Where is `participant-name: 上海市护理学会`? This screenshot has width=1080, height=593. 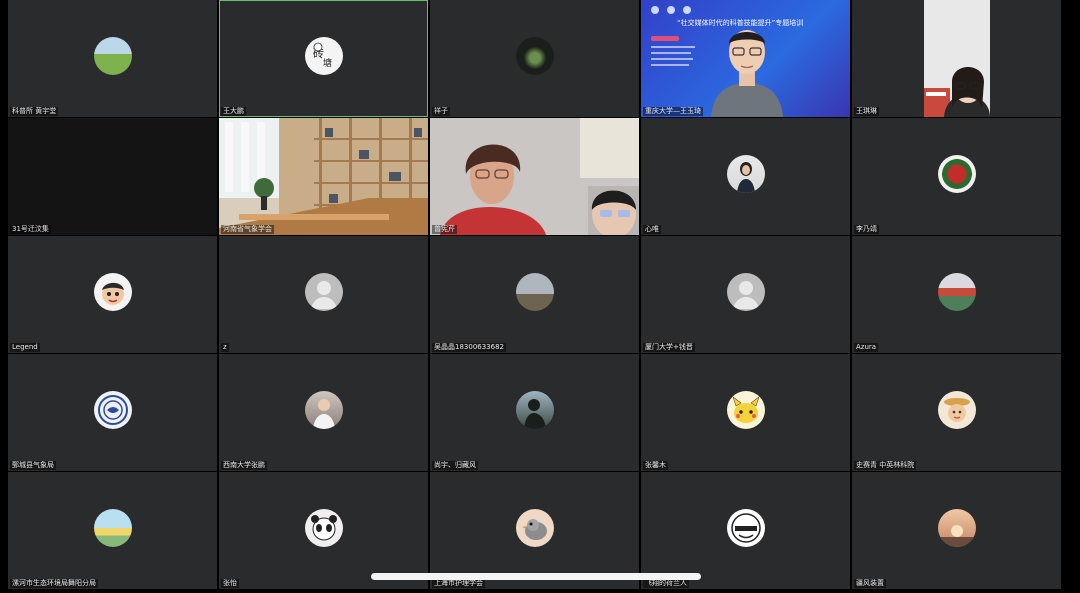
participant-name: 上海市护理学会 is located at coordinates (458, 583).